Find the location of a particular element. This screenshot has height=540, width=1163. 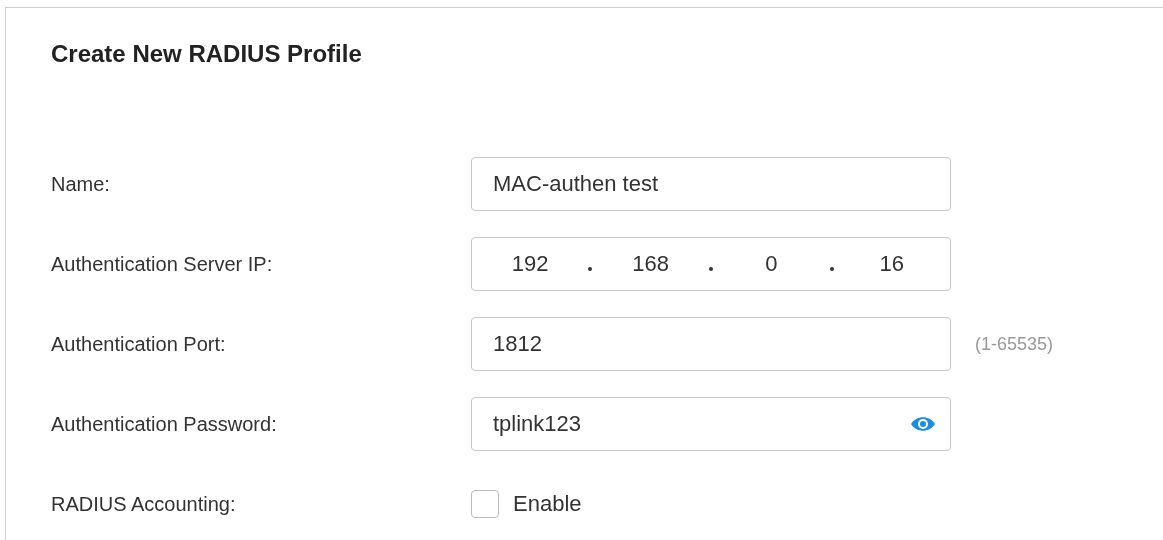

input-field: MAC-authen test is located at coordinates (711, 184).